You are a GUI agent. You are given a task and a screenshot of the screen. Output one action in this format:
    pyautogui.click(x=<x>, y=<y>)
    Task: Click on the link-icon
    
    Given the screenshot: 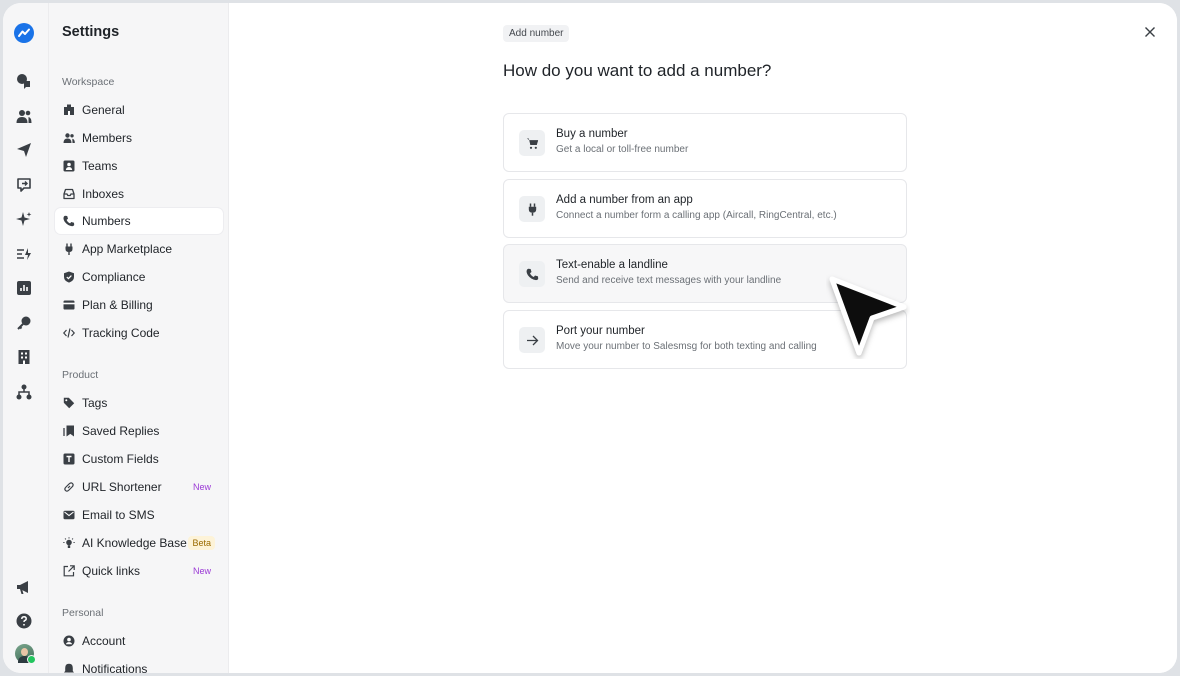 What is the action you would take?
    pyautogui.click(x=68, y=487)
    